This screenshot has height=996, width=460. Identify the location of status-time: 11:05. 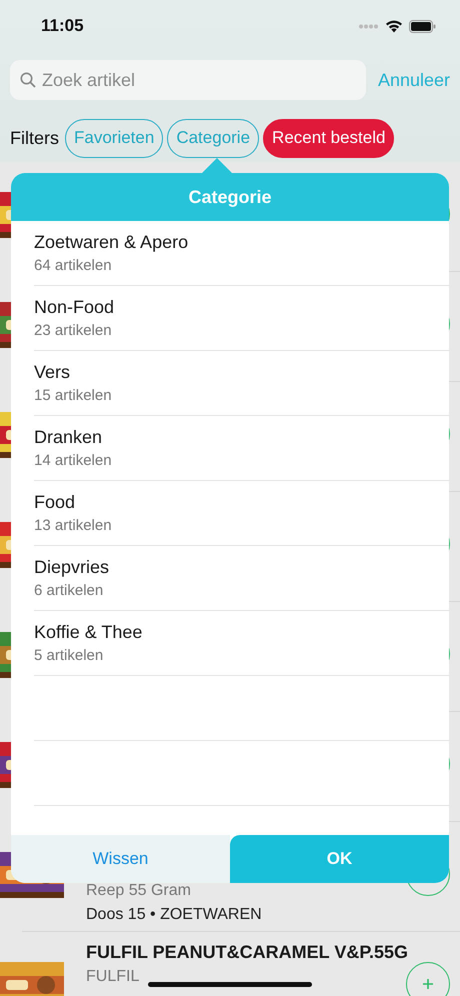
(62, 26).